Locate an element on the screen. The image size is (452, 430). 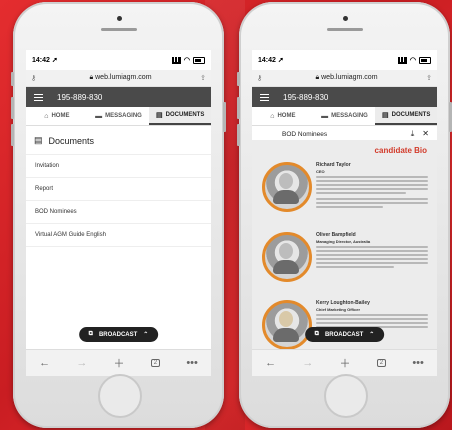
documents-title: Documents is located at coordinates (71, 140).